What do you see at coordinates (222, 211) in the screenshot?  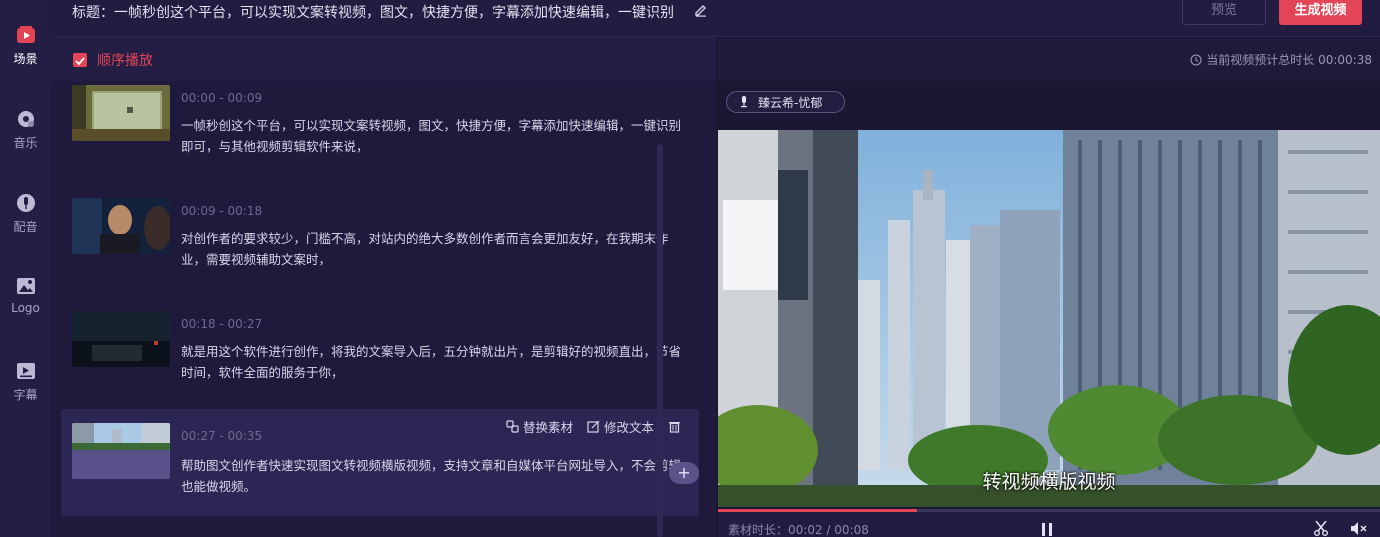 I see `scene-time: 00:09 - 00:18` at bounding box center [222, 211].